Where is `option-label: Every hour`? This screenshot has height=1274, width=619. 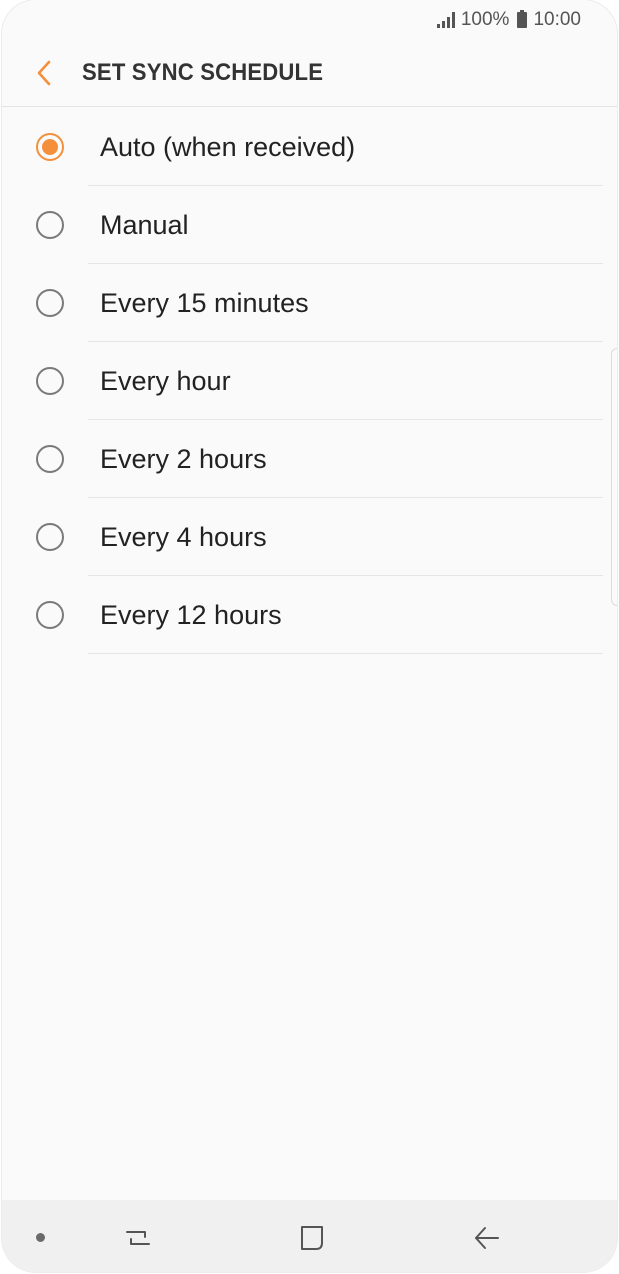
option-label: Every hour is located at coordinates (165, 380).